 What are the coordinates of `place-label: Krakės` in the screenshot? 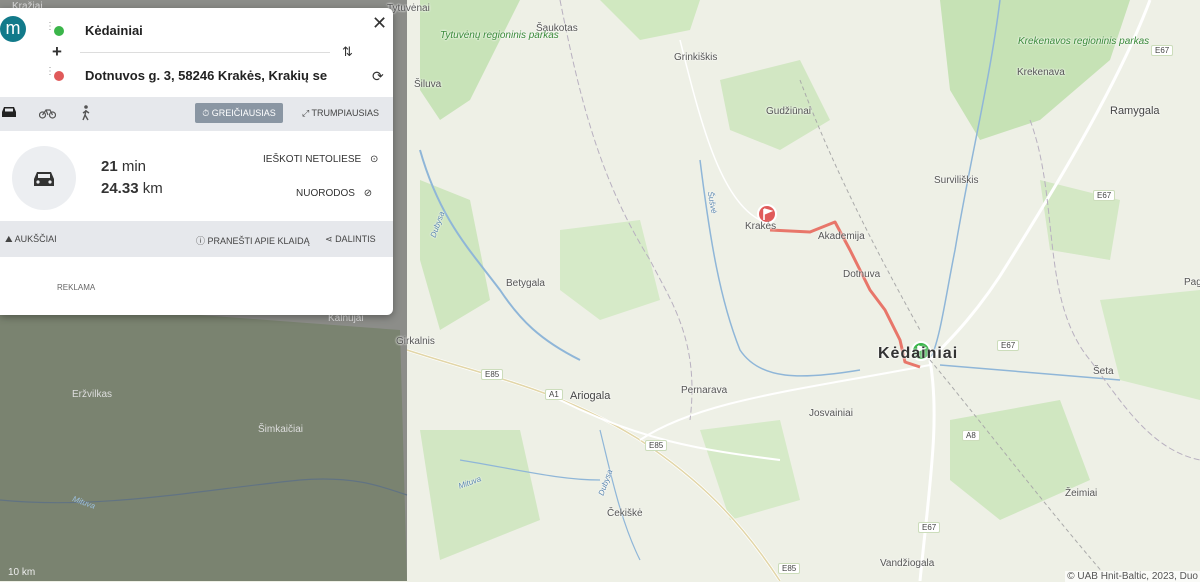 It's located at (761, 226).